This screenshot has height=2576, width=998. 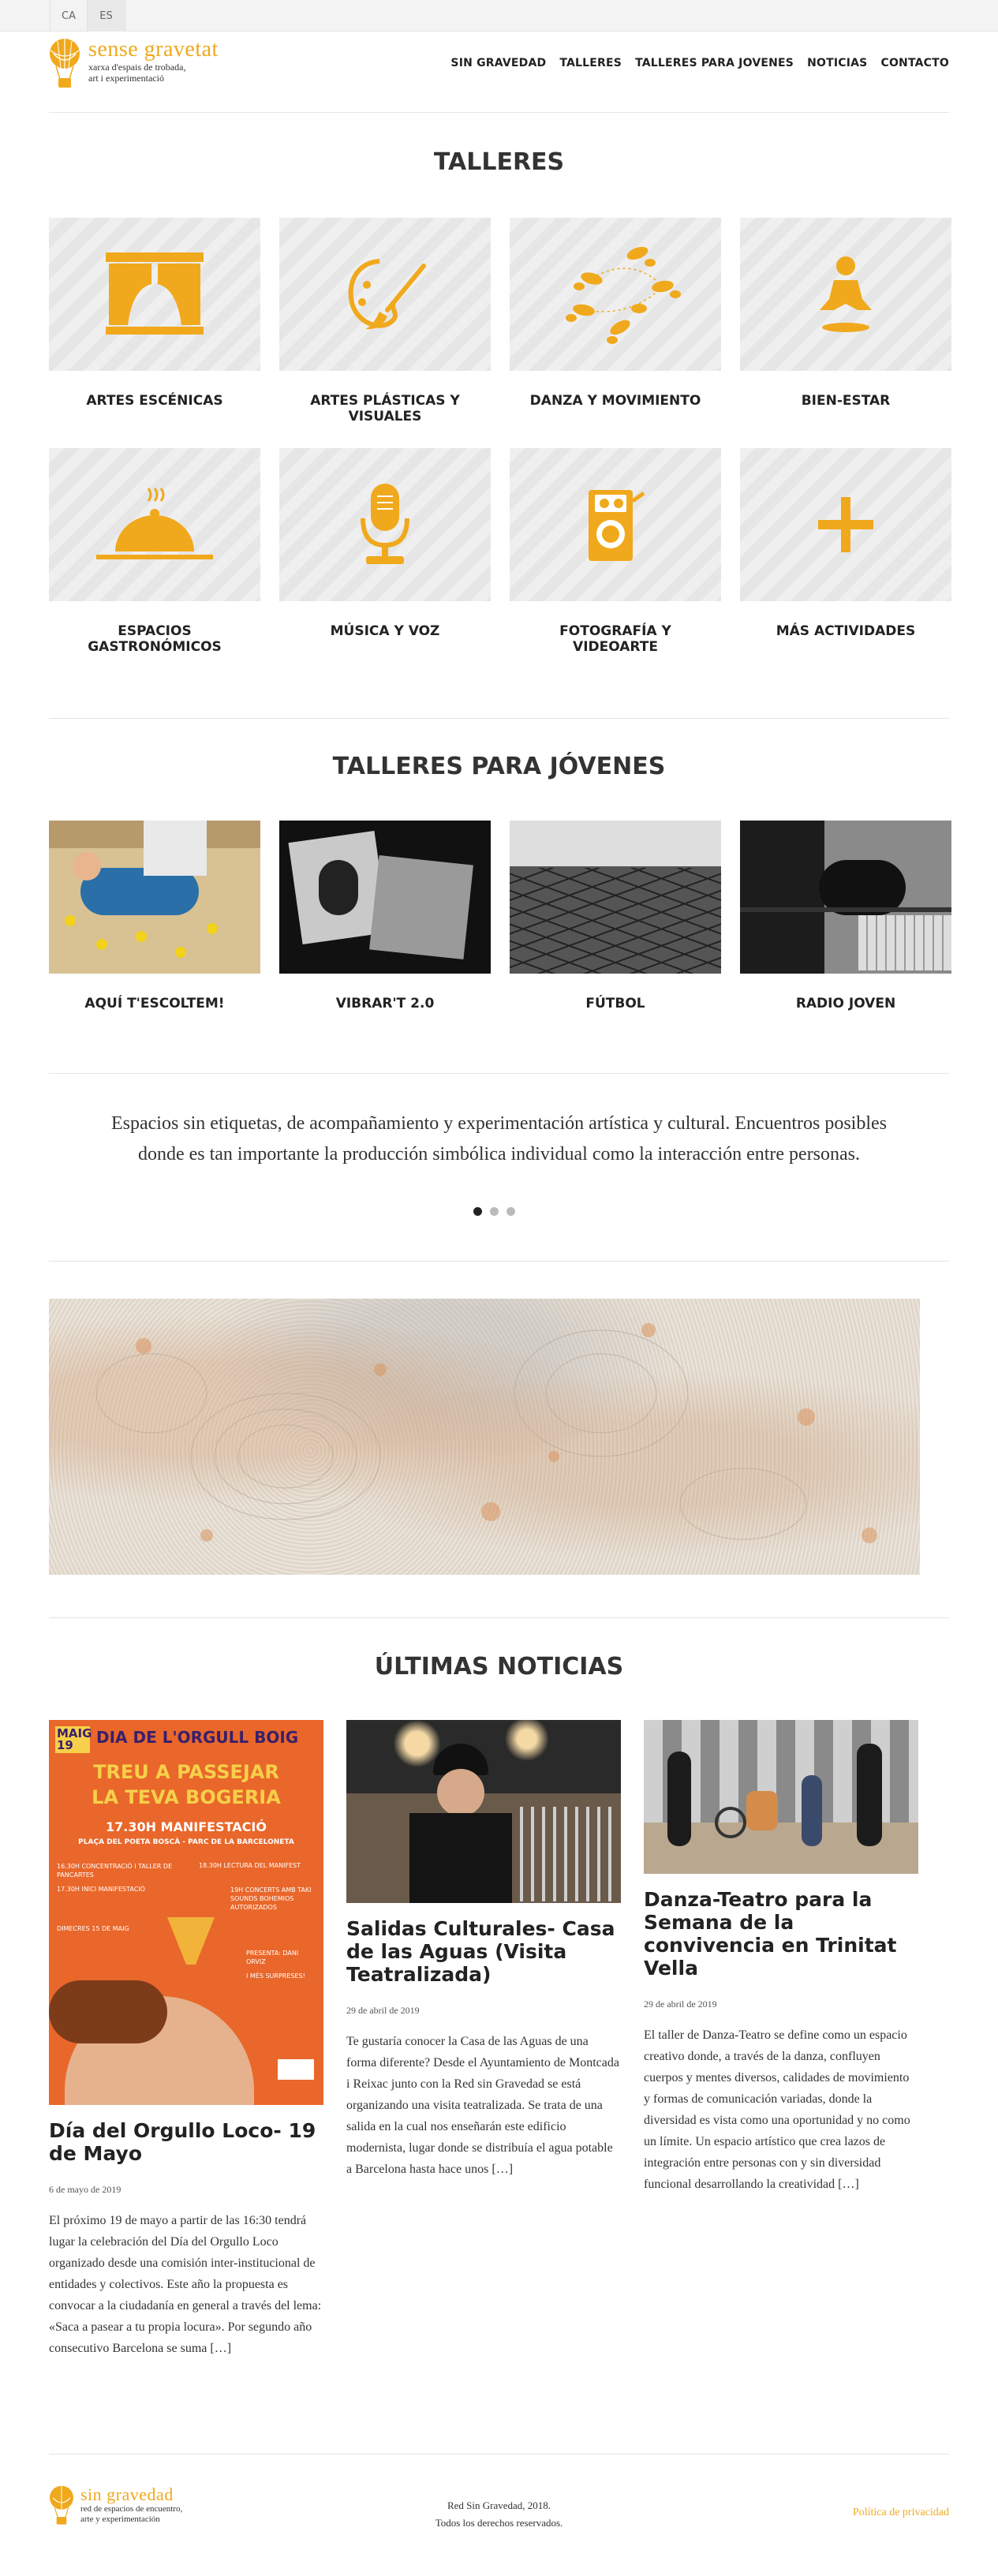 I want to click on copyright-line-2: Todos los derechos reservados., so click(x=499, y=2523).